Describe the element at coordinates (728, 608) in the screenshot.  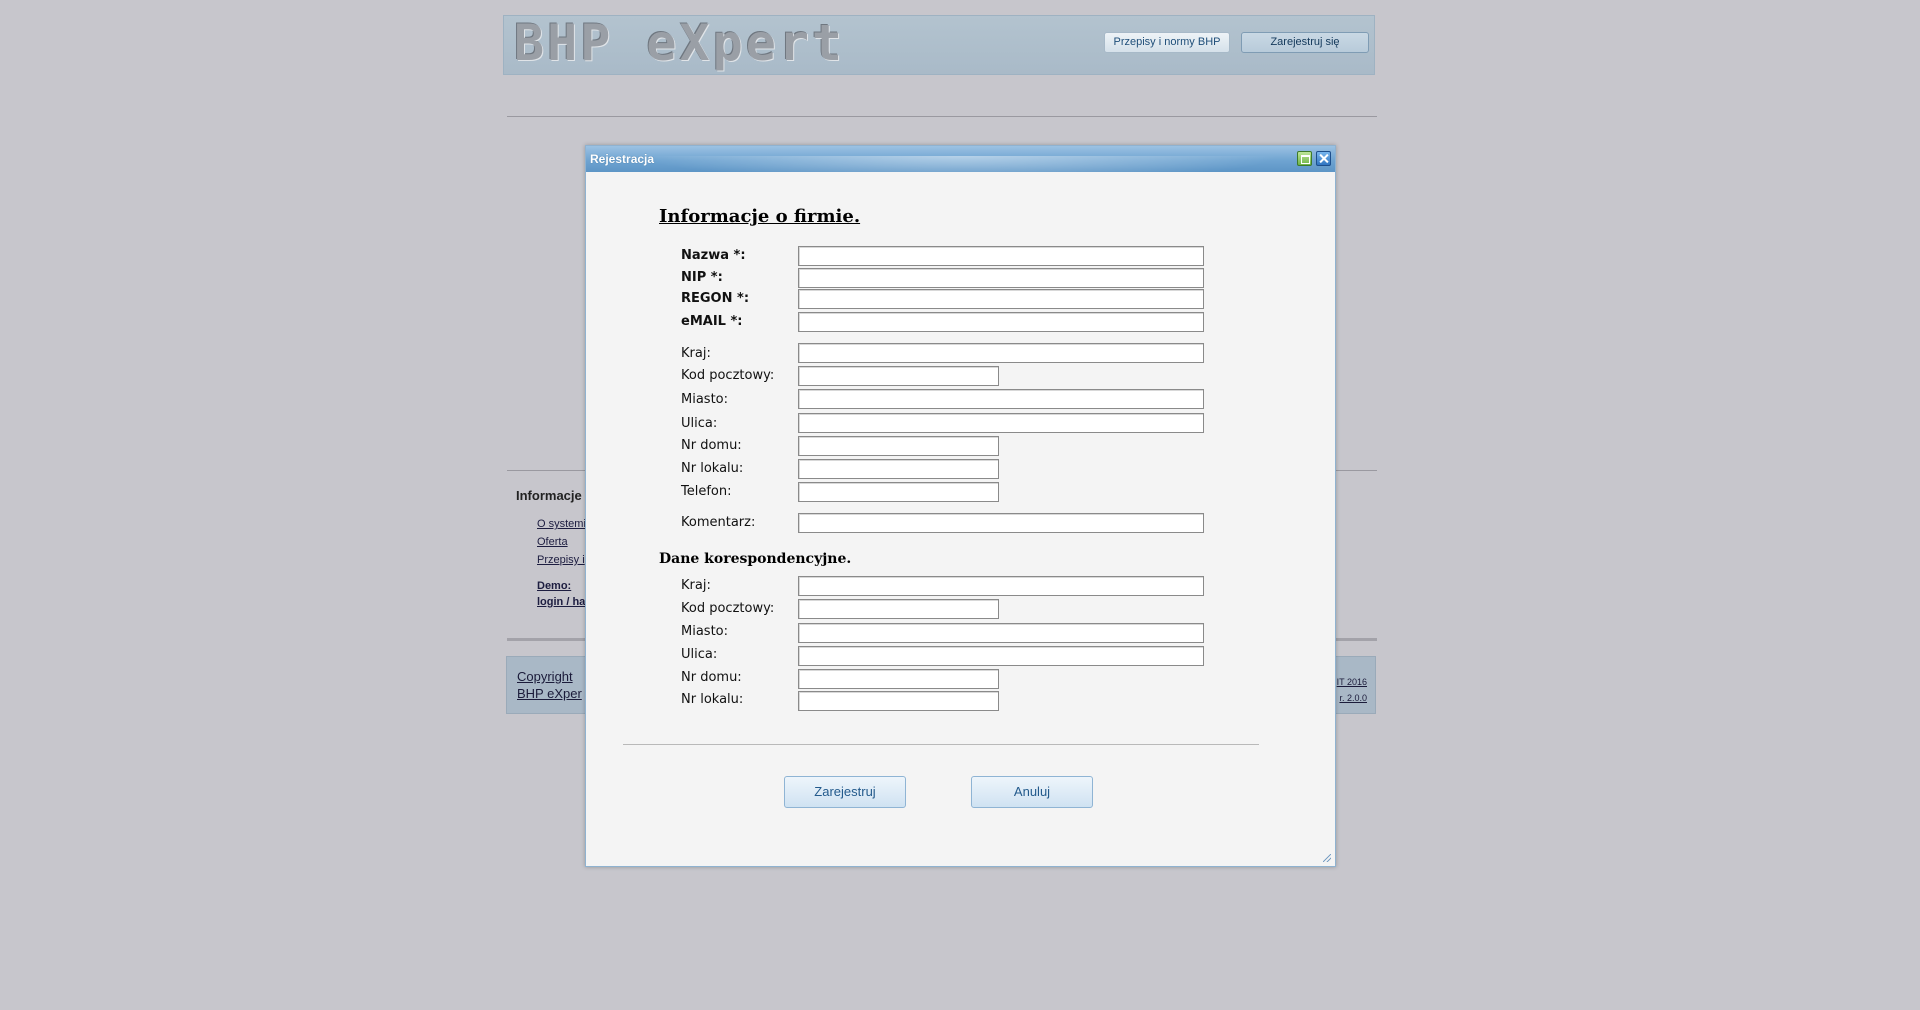
I see `corr-postal-label: Kod pocztowy:` at that location.